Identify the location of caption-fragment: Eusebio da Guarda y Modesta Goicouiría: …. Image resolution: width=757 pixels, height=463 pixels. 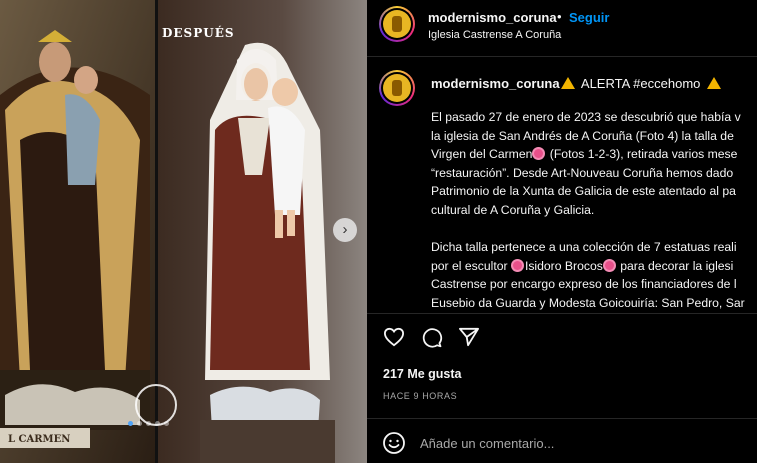
(588, 302).